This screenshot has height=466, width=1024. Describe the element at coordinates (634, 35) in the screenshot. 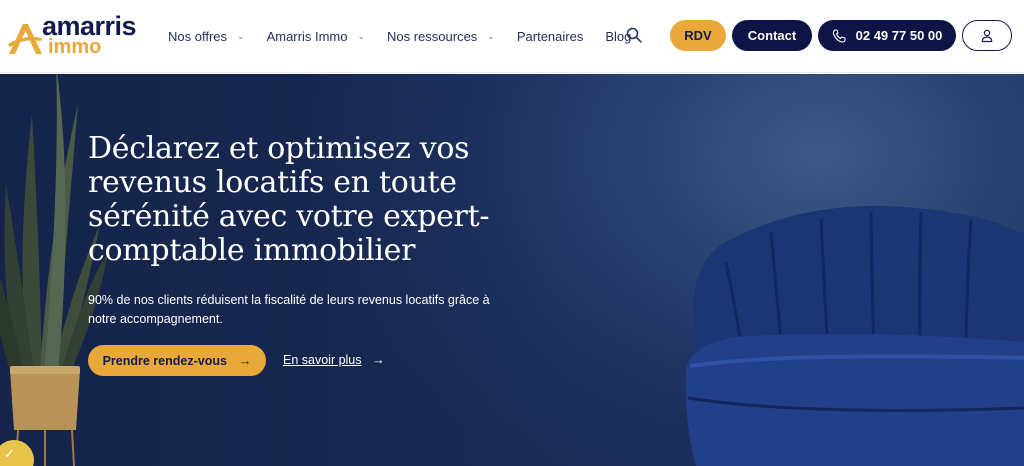

I see `search-icon` at that location.